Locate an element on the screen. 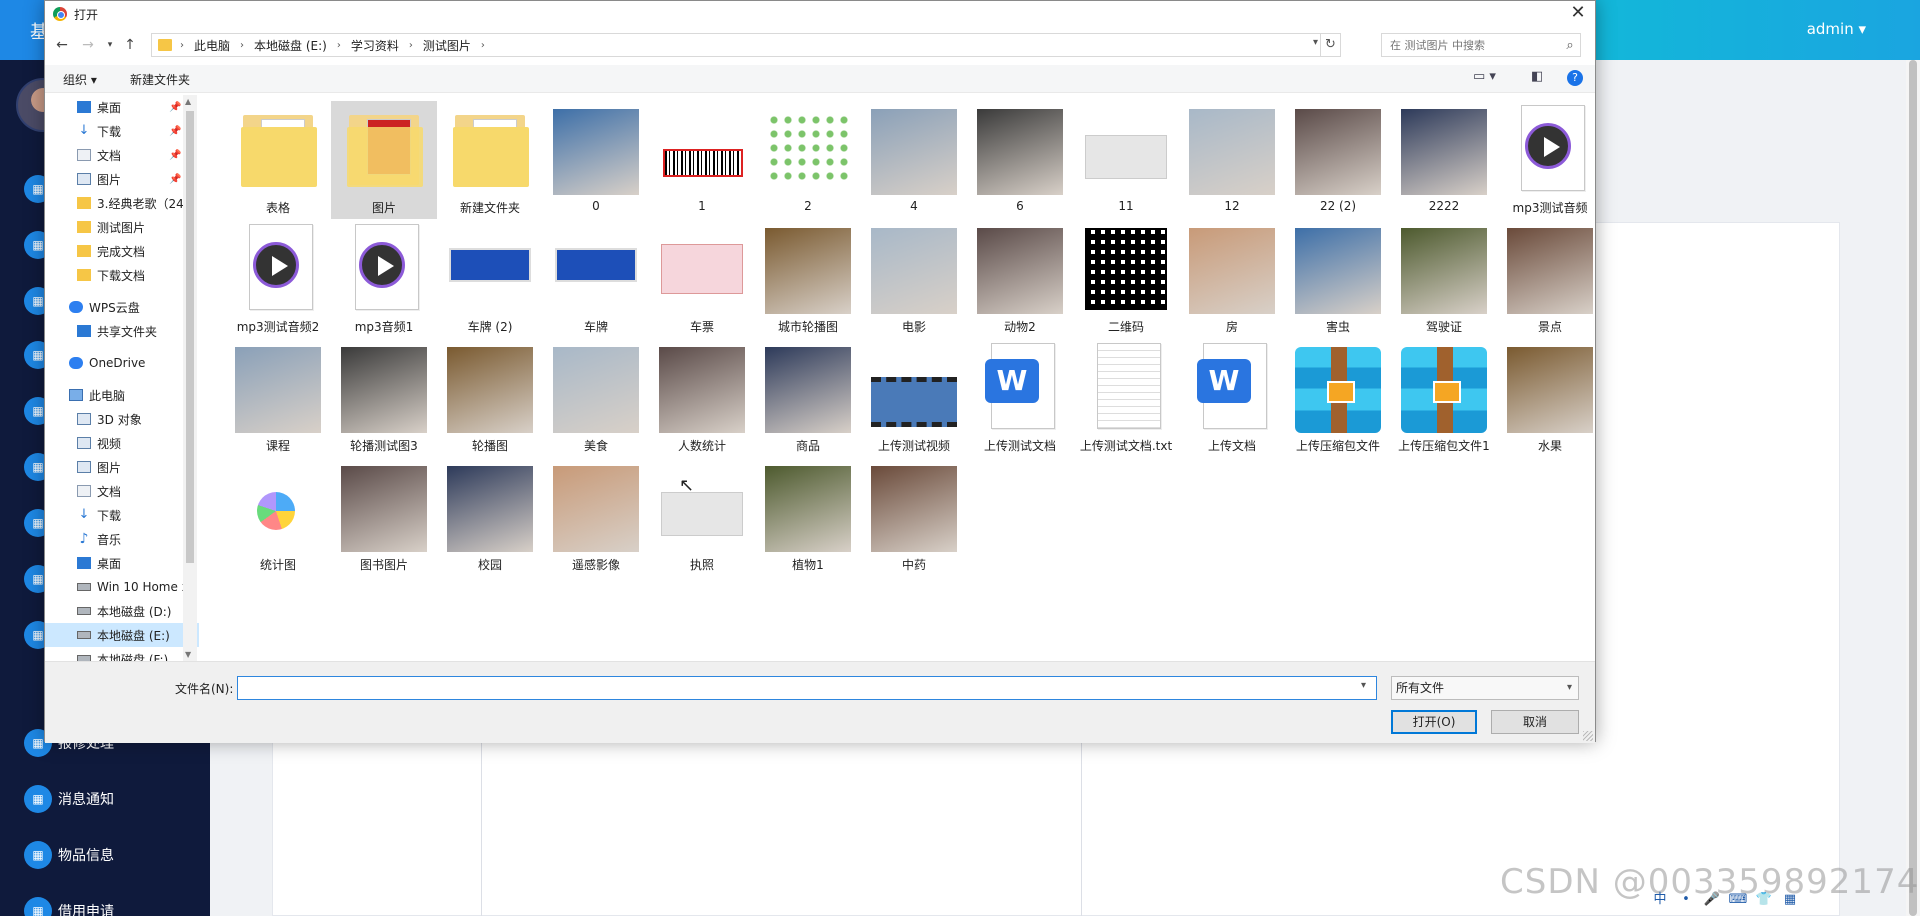 The width and height of the screenshot is (1920, 916). open-button: 打开(O) is located at coordinates (1434, 722).